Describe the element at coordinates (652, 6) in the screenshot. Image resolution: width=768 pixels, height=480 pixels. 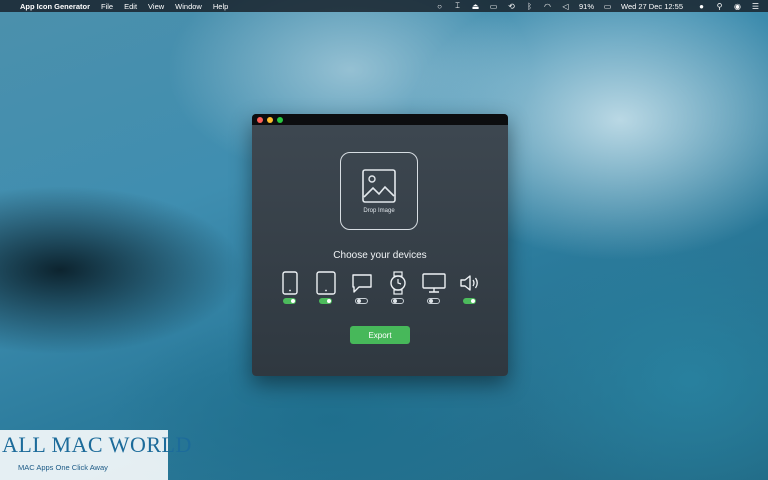
I see `clock: Wed 27 Dec 12:55` at that location.